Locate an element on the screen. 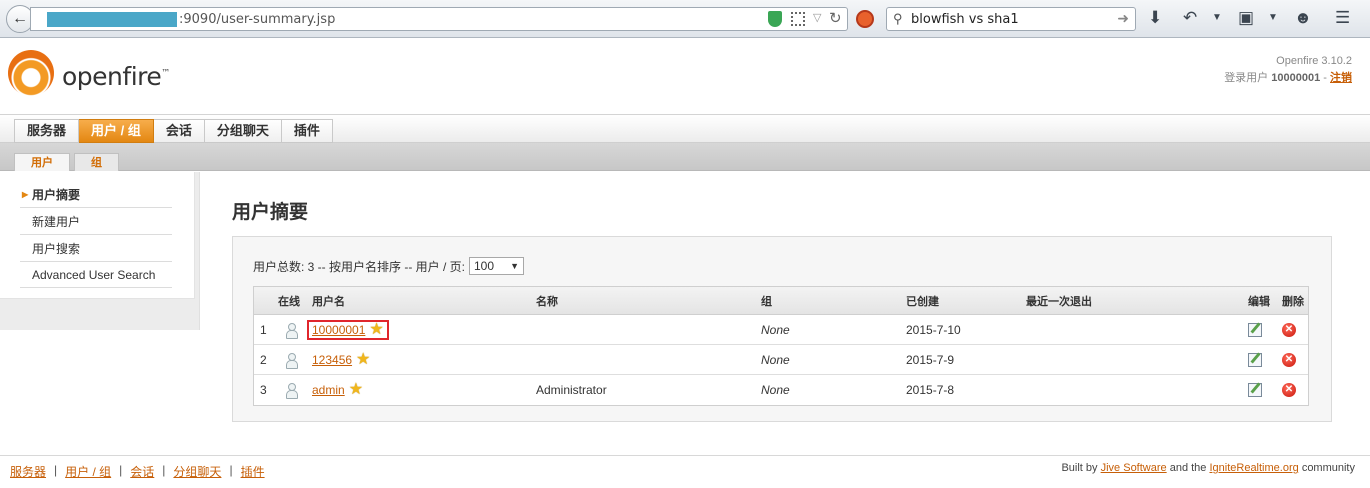  sidebar-item-user-search: 用户搜索 is located at coordinates (96, 249).